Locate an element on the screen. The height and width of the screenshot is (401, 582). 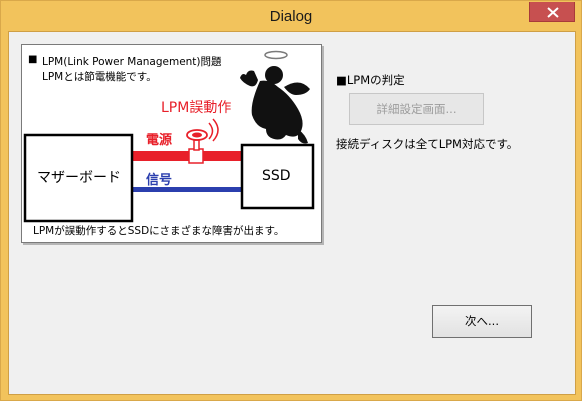
window-title: Dialog is located at coordinates (291, 16).